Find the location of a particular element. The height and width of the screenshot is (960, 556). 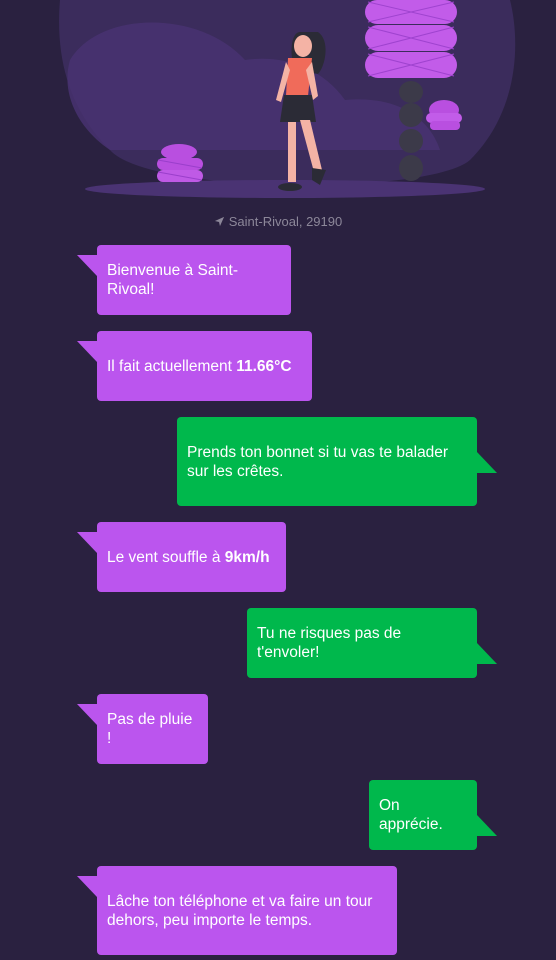

location-text: Saint-Rivoal, 29190 is located at coordinates (285, 221).